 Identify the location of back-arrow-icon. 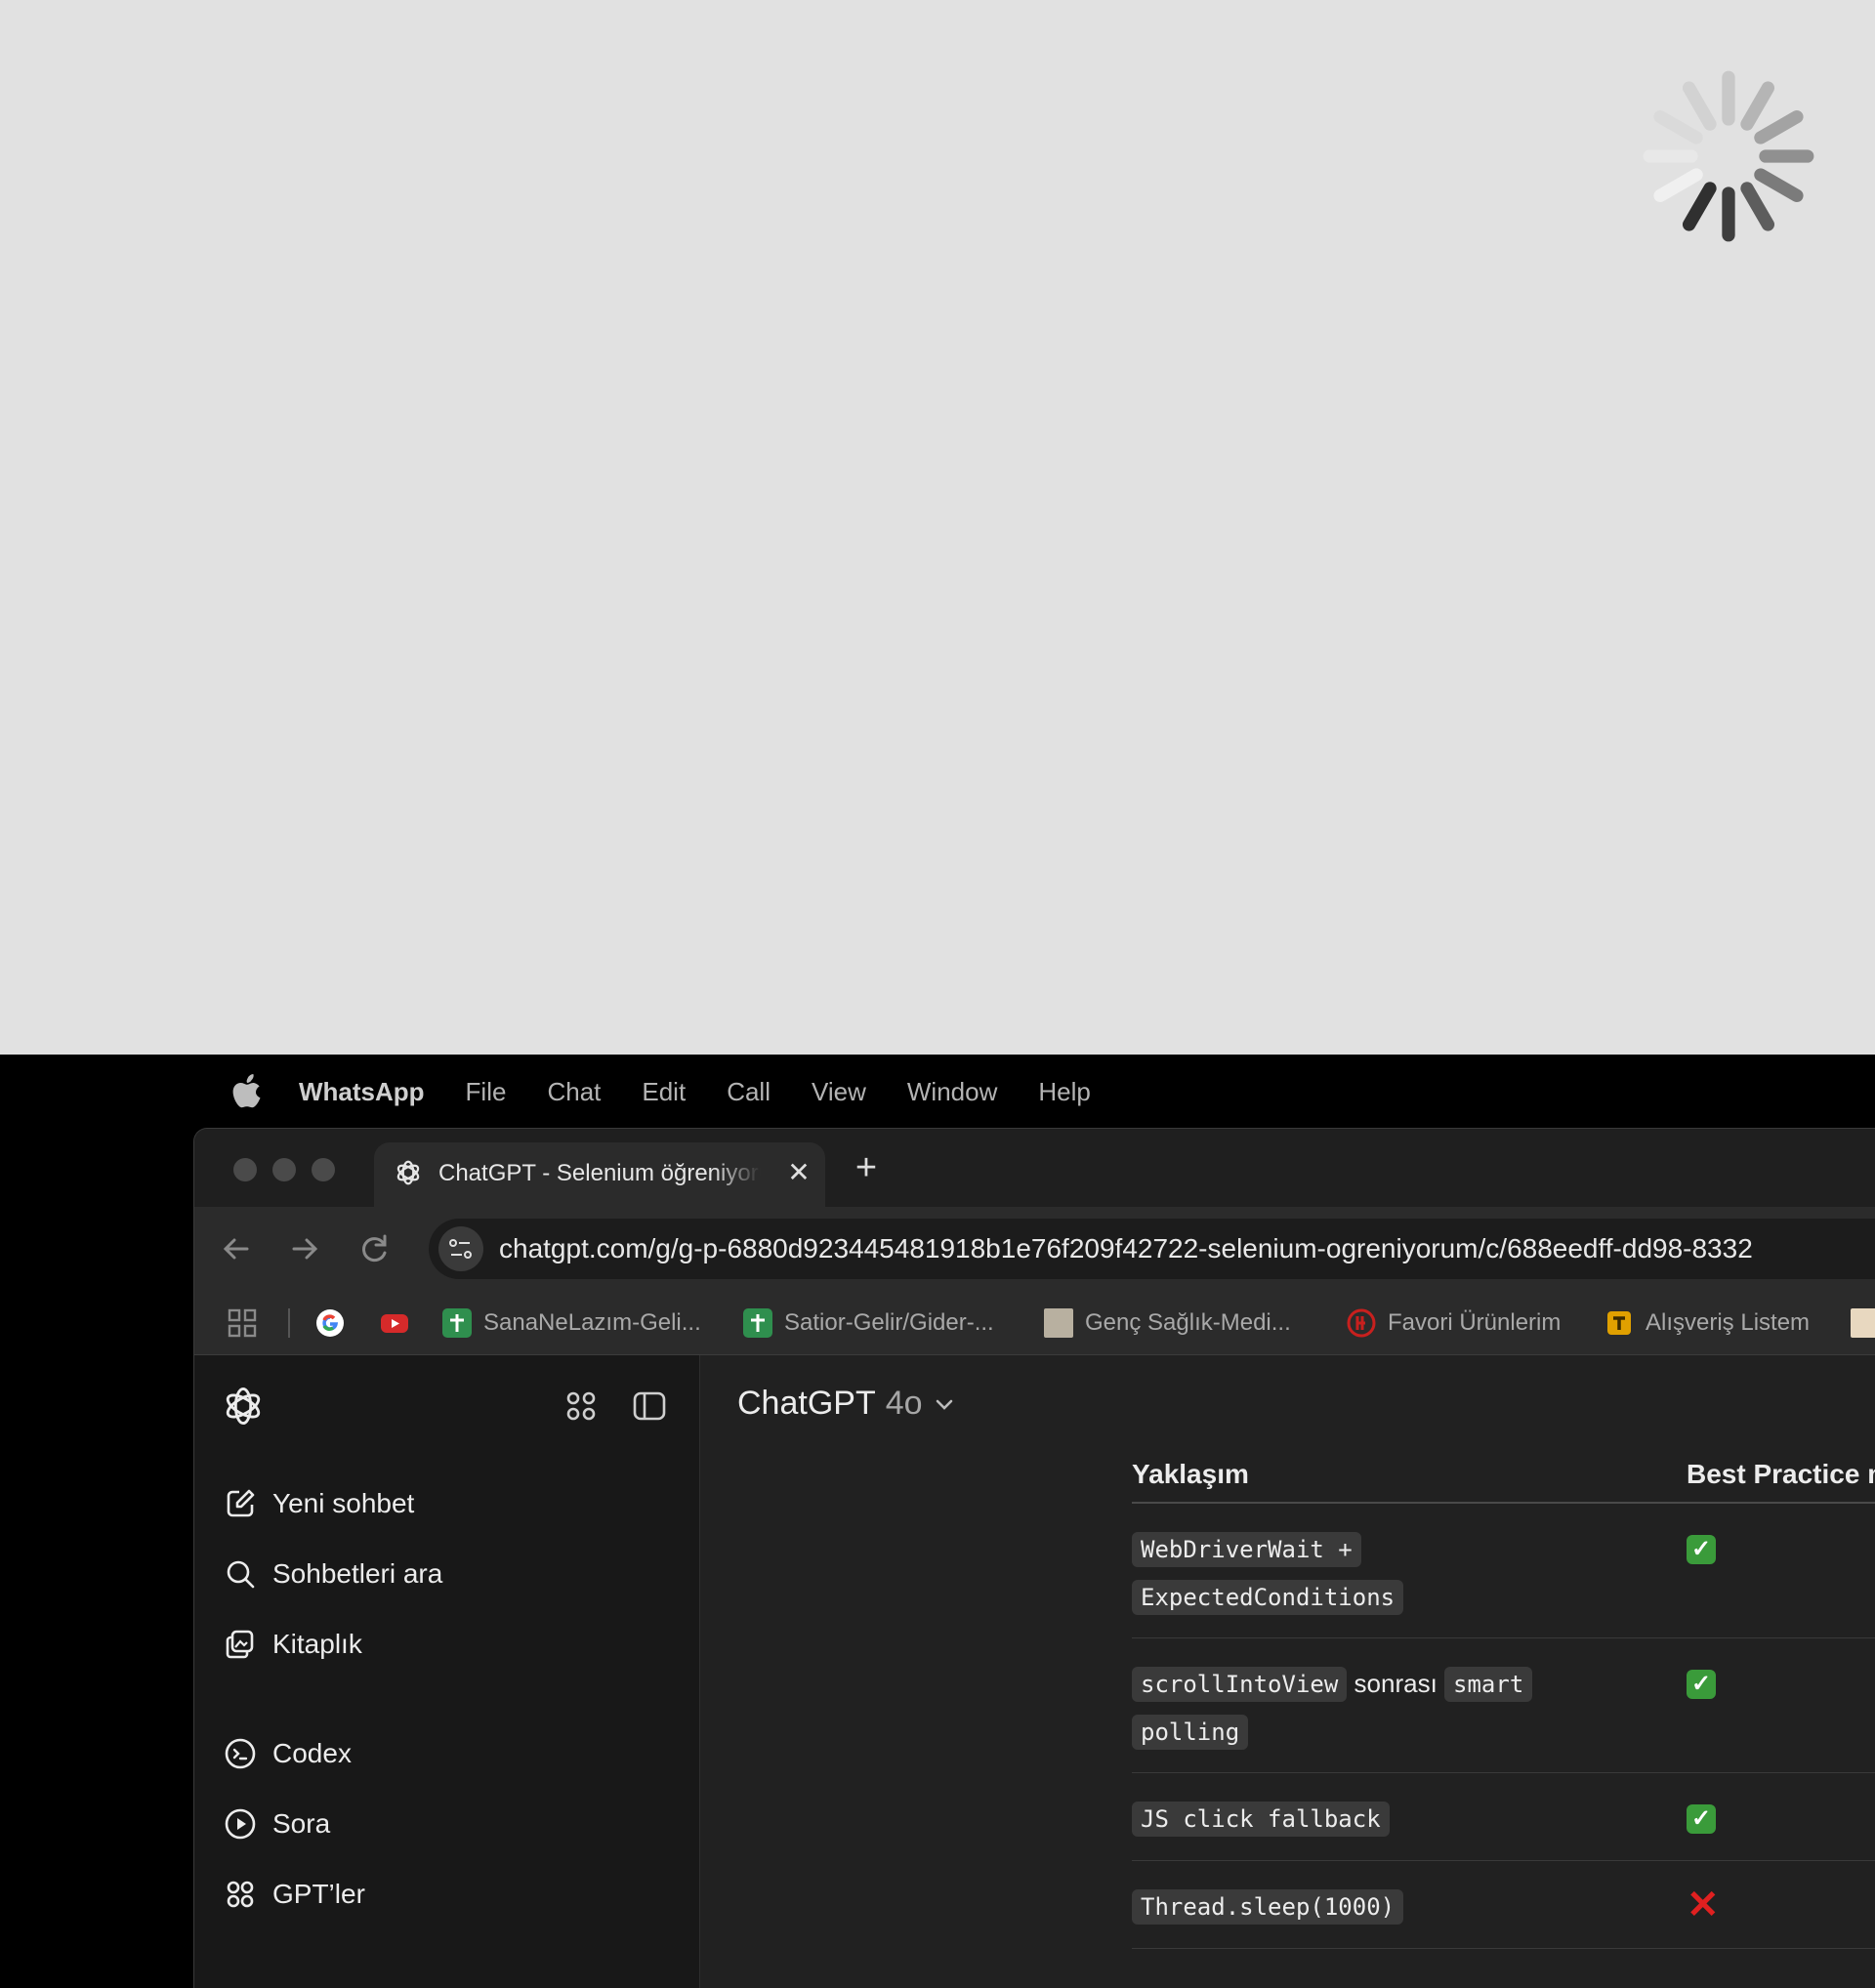
(237, 1248).